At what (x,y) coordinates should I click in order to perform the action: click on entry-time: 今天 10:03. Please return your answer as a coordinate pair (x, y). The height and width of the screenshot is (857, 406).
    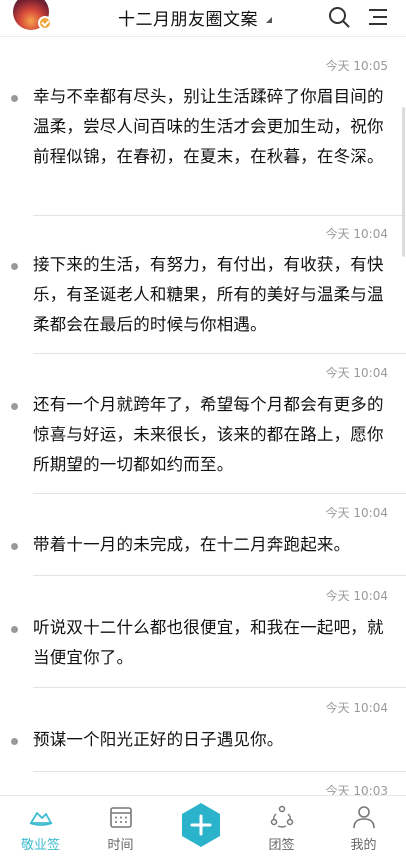
    Looking at the image, I should click on (356, 789).